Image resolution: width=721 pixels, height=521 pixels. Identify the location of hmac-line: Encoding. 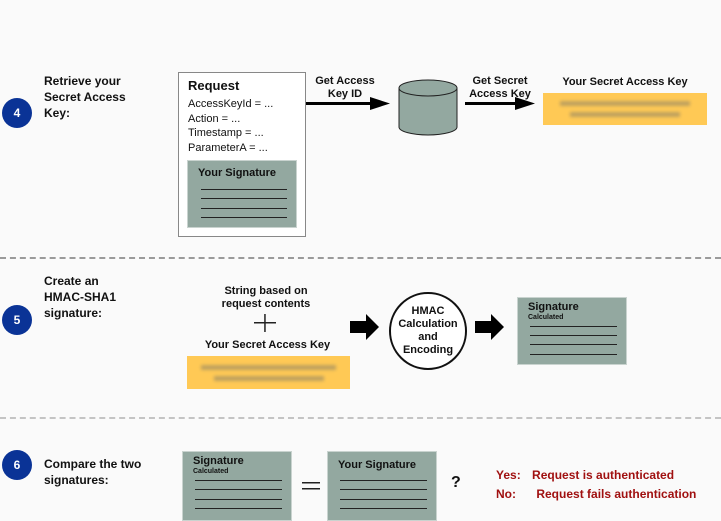
(428, 350).